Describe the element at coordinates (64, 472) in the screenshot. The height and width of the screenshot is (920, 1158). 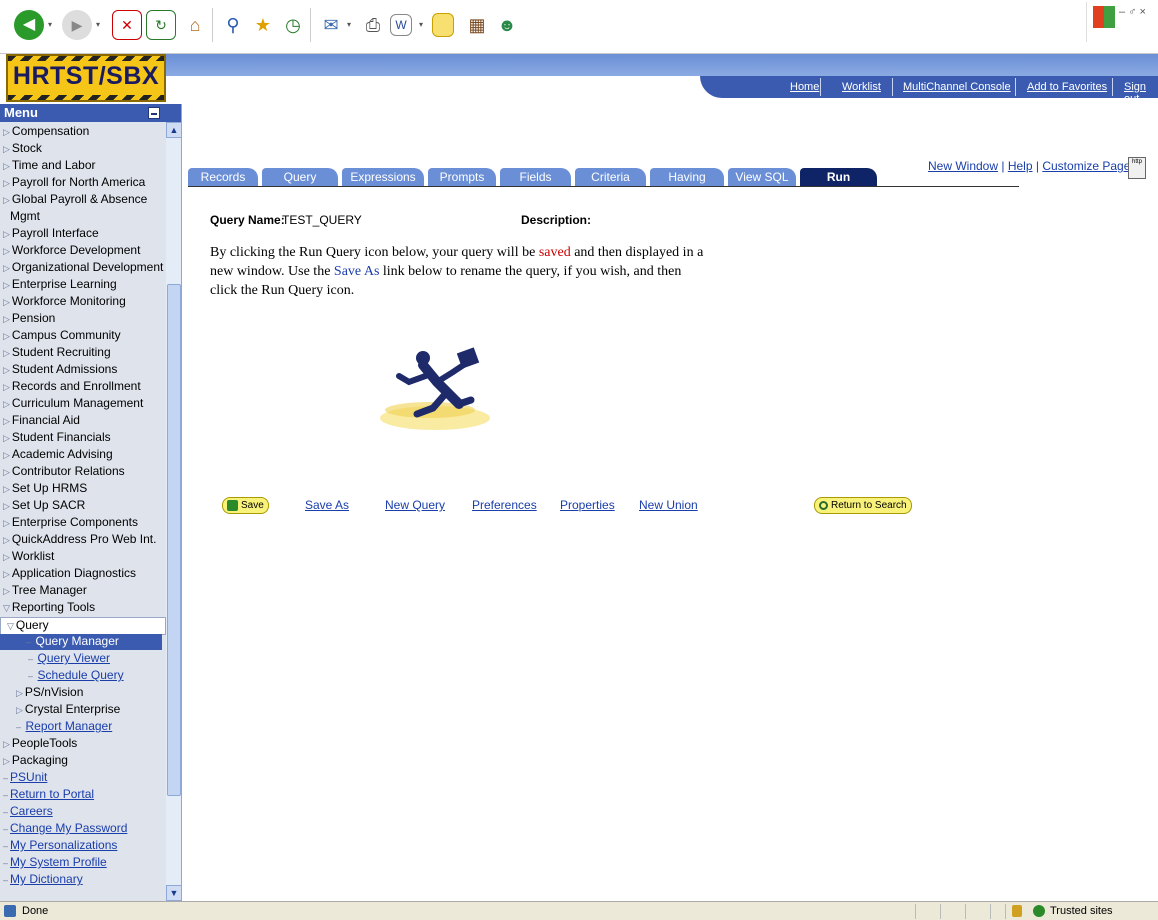
I see `menu-item: ▷ Contributor Relations` at that location.